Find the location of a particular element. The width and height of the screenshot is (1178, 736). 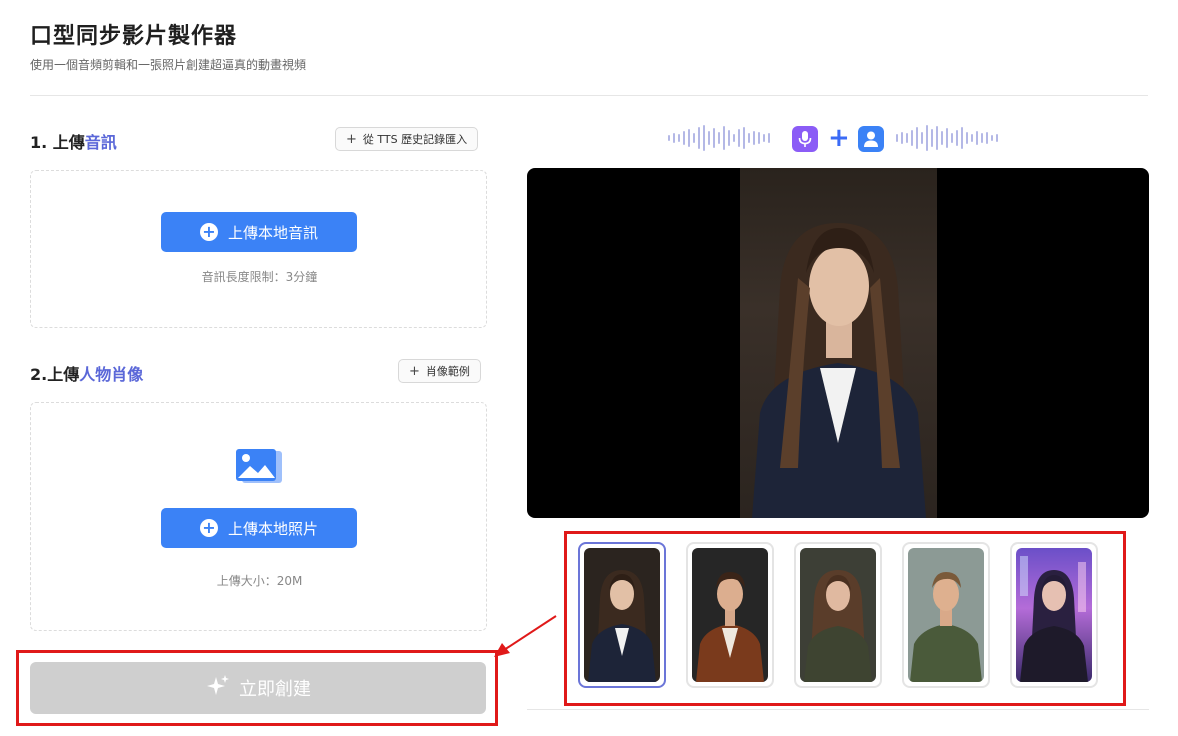

import-tts-history-button: + 從 TTS 歷史記錄匯入 is located at coordinates (407, 139).